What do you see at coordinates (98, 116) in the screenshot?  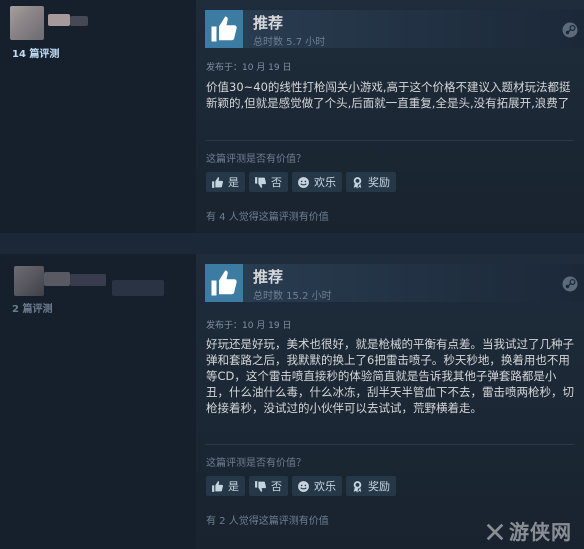 I see `reviewer-panel: 14 篇评测` at bounding box center [98, 116].